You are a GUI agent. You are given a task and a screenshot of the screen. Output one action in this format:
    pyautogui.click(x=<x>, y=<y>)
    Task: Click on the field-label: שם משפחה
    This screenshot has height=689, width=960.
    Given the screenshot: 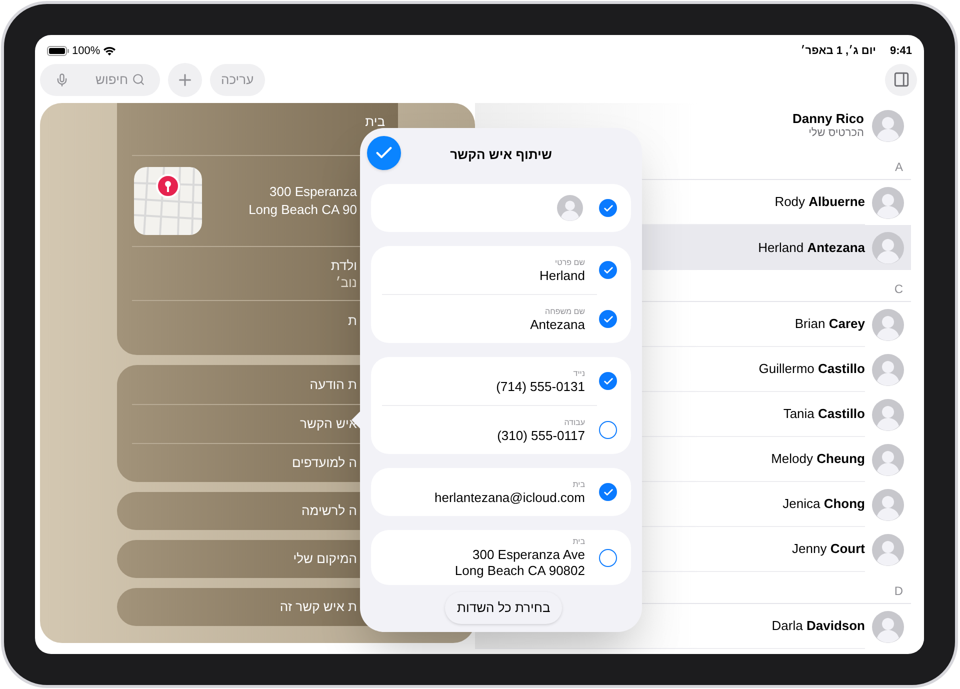 What is the action you would take?
    pyautogui.click(x=565, y=311)
    